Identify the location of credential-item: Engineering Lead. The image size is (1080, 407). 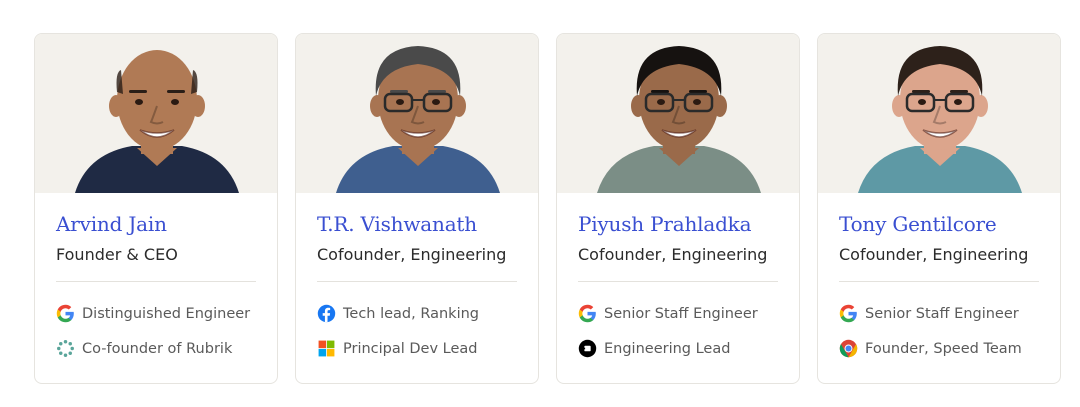
(654, 348).